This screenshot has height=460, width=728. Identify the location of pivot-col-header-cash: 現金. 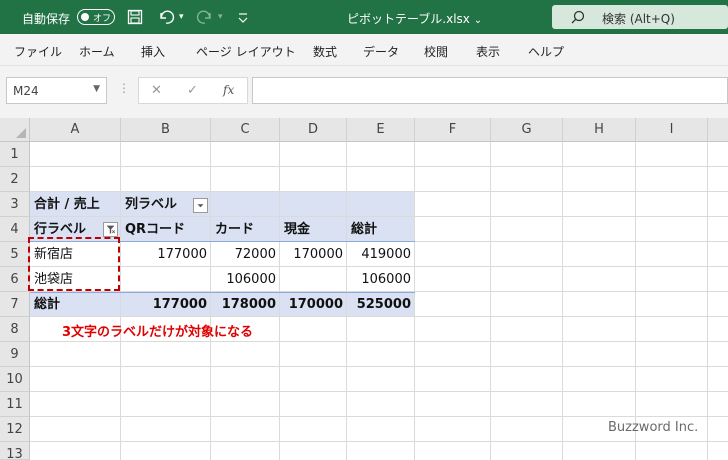
(297, 229).